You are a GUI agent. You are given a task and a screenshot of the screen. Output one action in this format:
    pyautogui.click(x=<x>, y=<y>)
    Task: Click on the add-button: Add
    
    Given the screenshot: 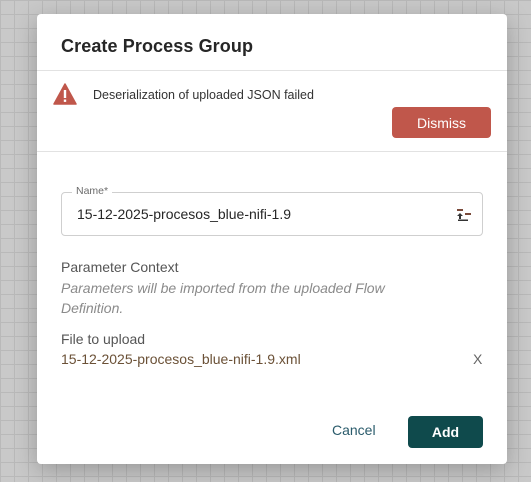 What is the action you would take?
    pyautogui.click(x=445, y=432)
    